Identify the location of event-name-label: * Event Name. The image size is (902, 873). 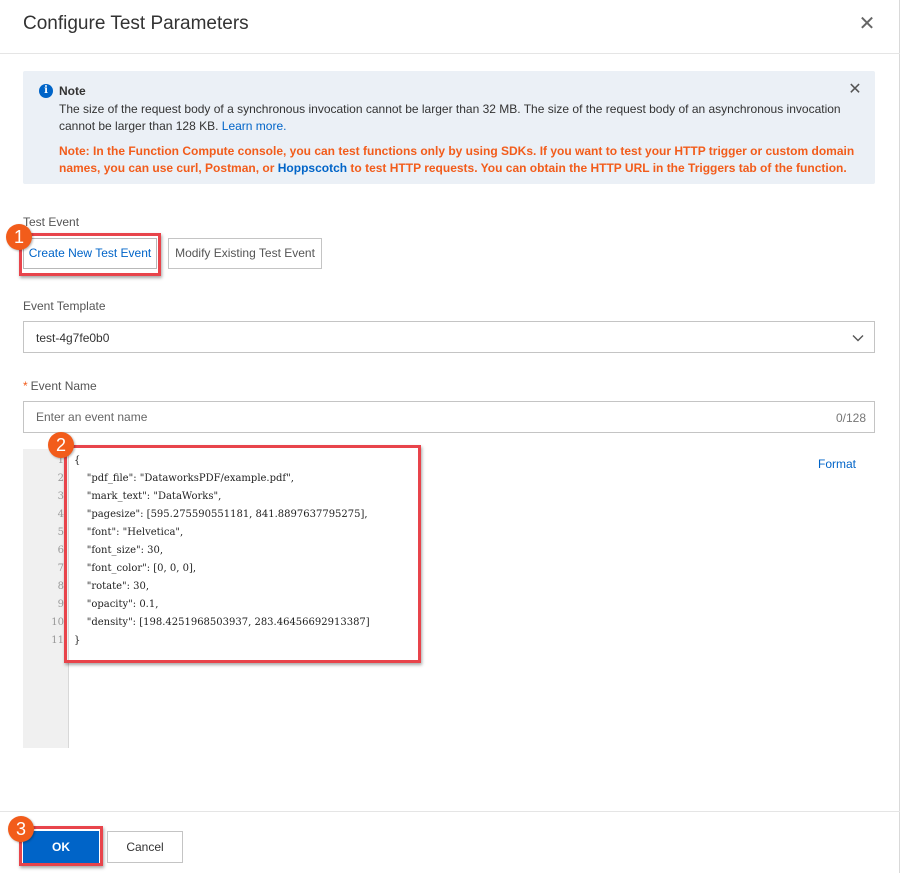
(60, 386).